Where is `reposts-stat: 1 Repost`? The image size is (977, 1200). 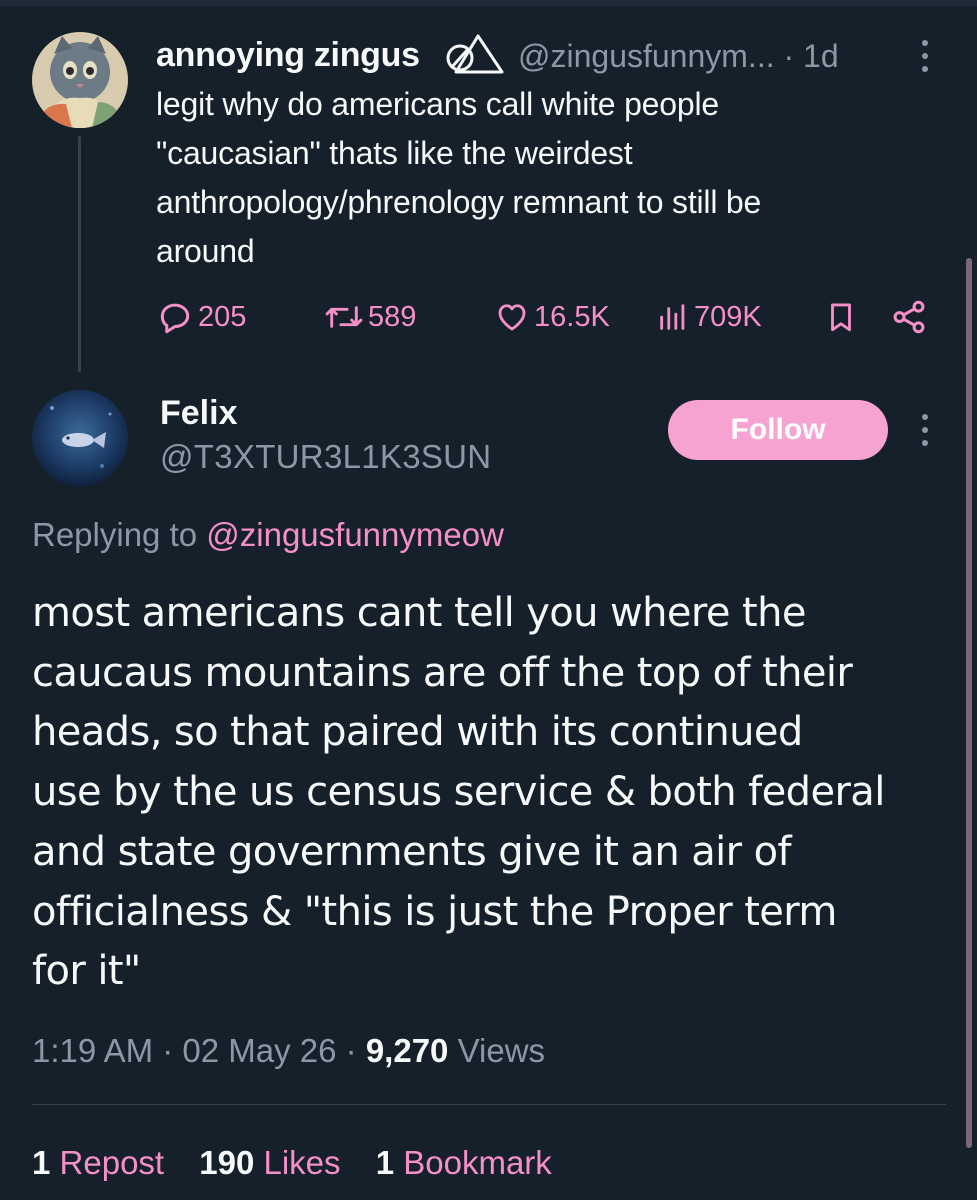
reposts-stat: 1 Repost is located at coordinates (98, 1162).